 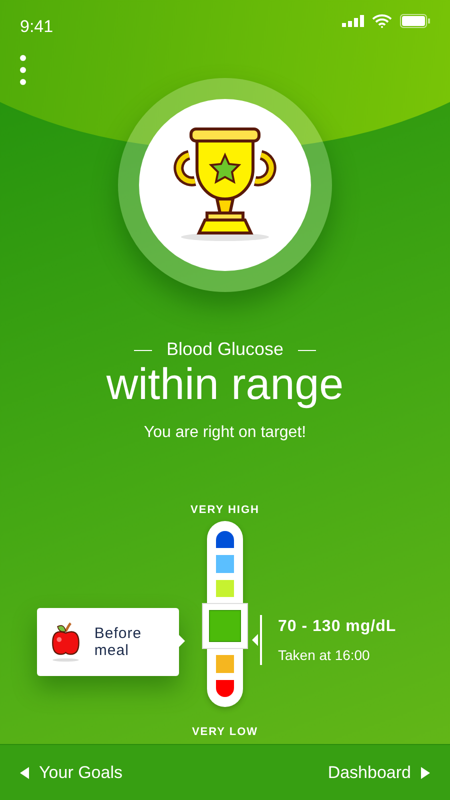 What do you see at coordinates (225, 432) in the screenshot?
I see `status-message: You are right on target!` at bounding box center [225, 432].